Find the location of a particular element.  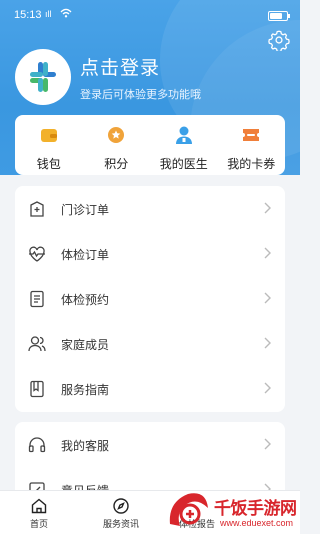

tab-label: 首页 is located at coordinates (38, 524).